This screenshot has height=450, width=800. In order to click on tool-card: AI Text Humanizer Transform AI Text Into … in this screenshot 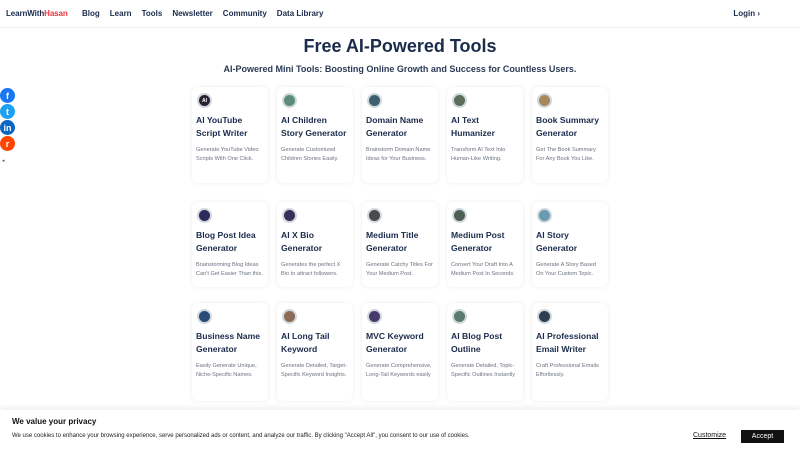, I will do `click(485, 135)`.